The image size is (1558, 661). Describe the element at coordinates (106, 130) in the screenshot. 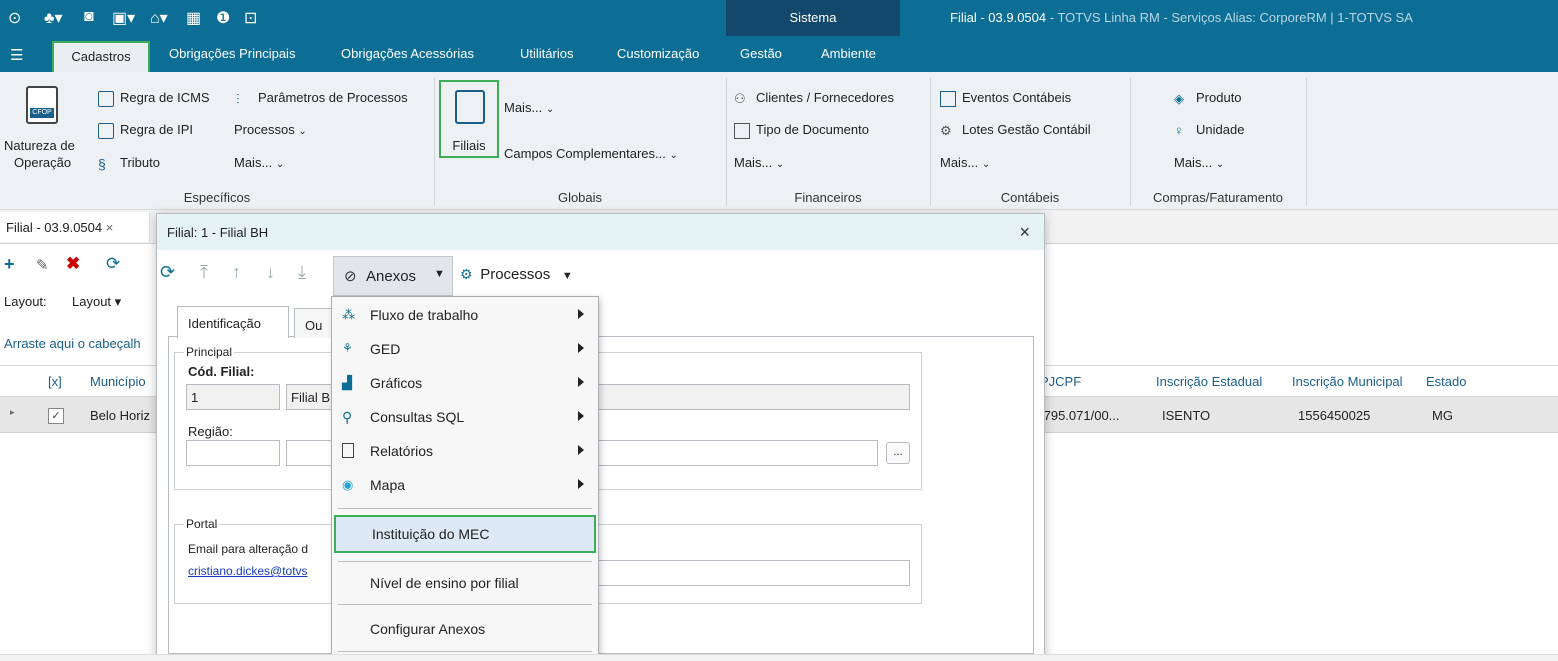

I see `printer-icon` at that location.